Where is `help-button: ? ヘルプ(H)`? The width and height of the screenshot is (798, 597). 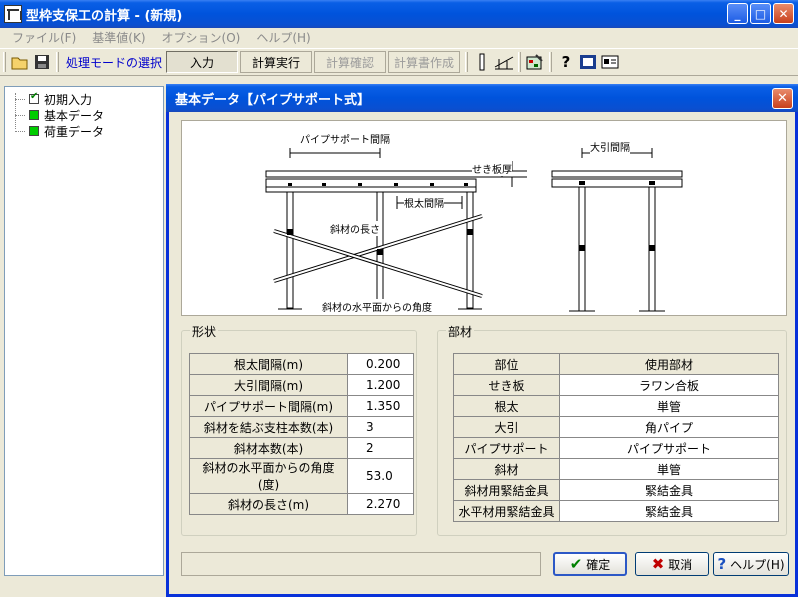 help-button: ? ヘルプ(H) is located at coordinates (751, 564).